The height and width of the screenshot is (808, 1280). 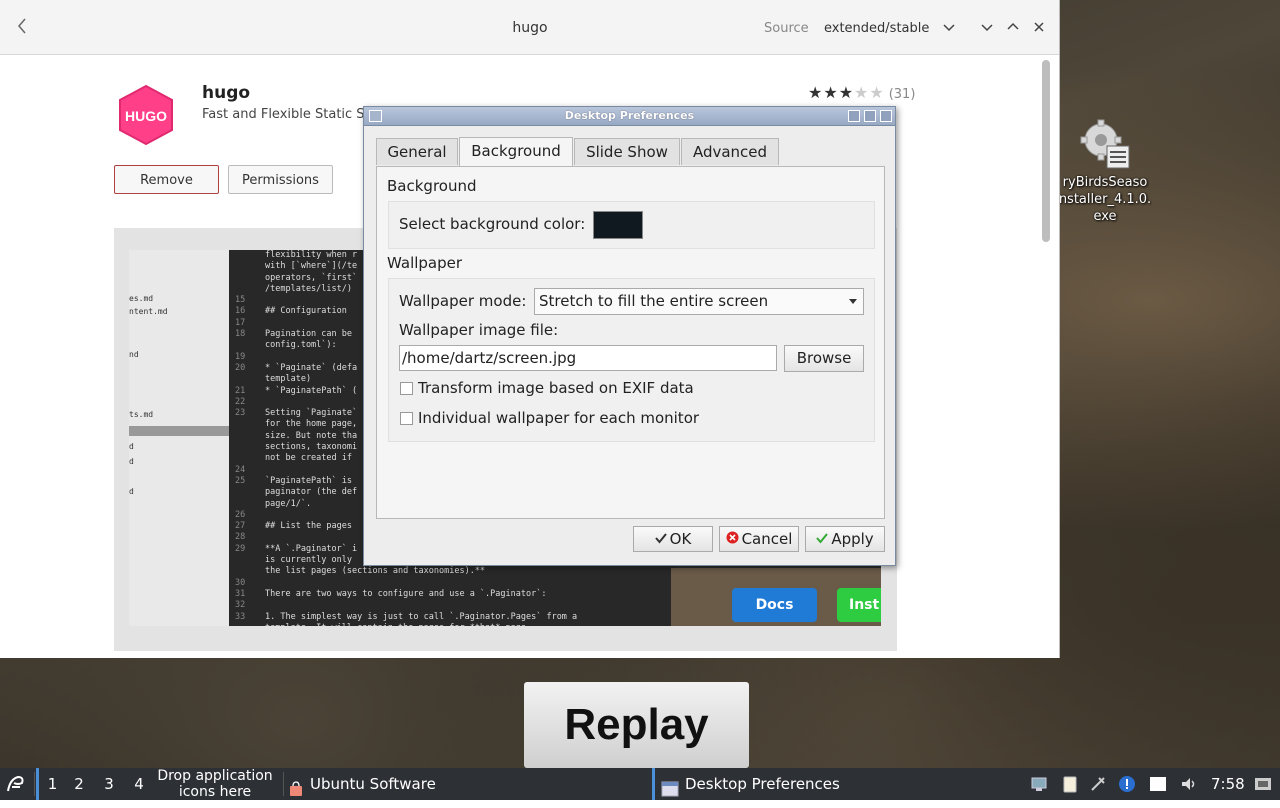 I want to click on cancel-label: Cancel, so click(x=767, y=539).